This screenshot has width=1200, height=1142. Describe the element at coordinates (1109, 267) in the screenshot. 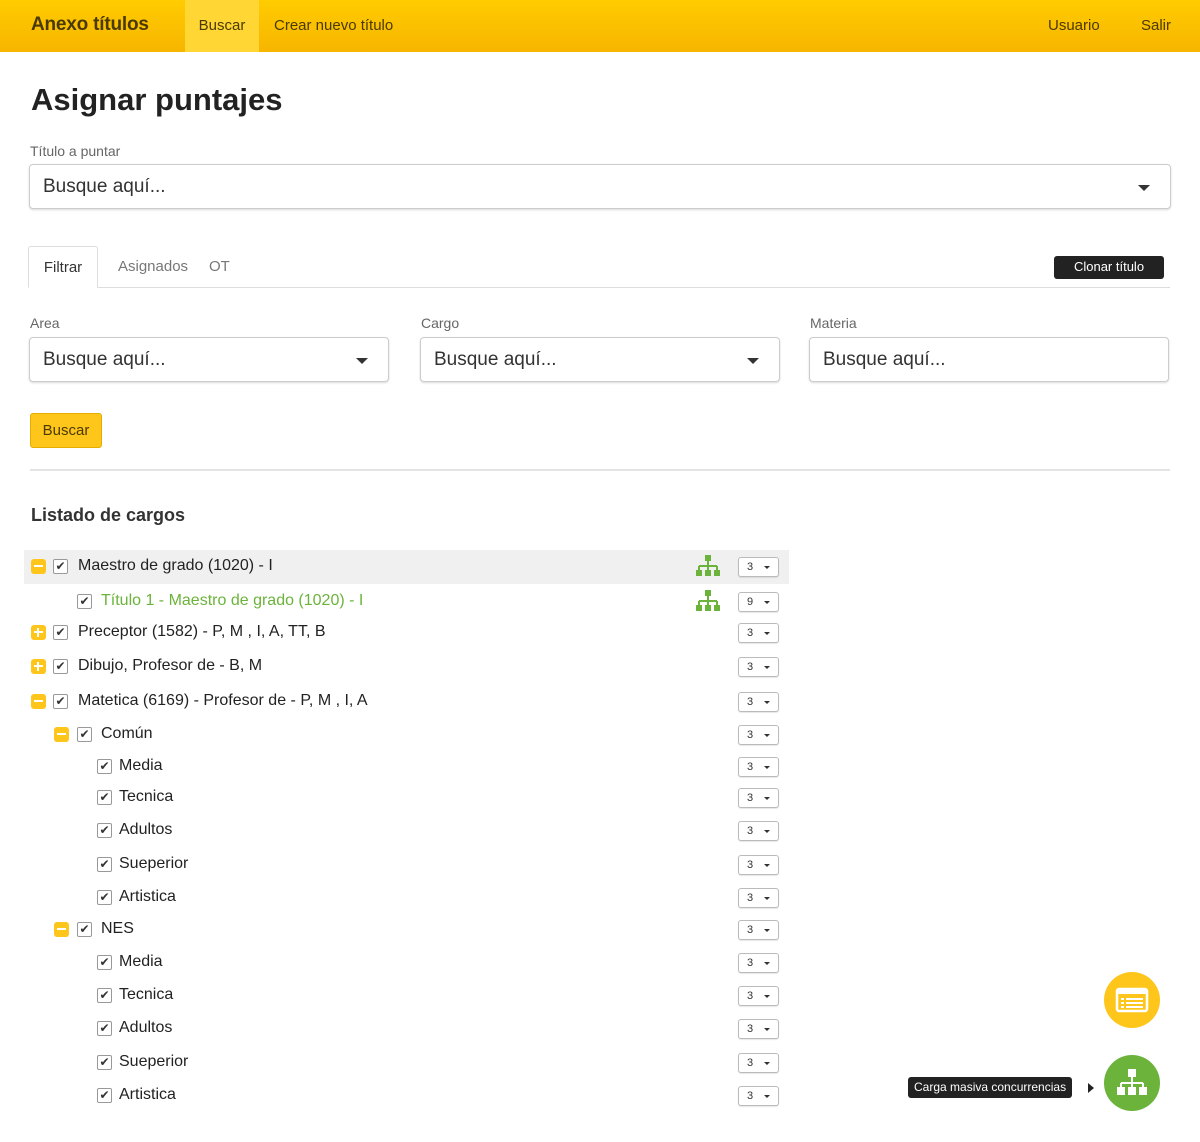

I see `clonar-titulo-button: Clonar título` at that location.